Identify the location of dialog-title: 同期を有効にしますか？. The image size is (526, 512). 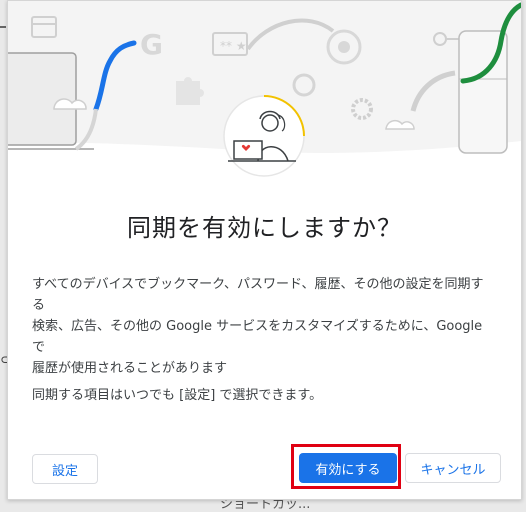
(264, 228).